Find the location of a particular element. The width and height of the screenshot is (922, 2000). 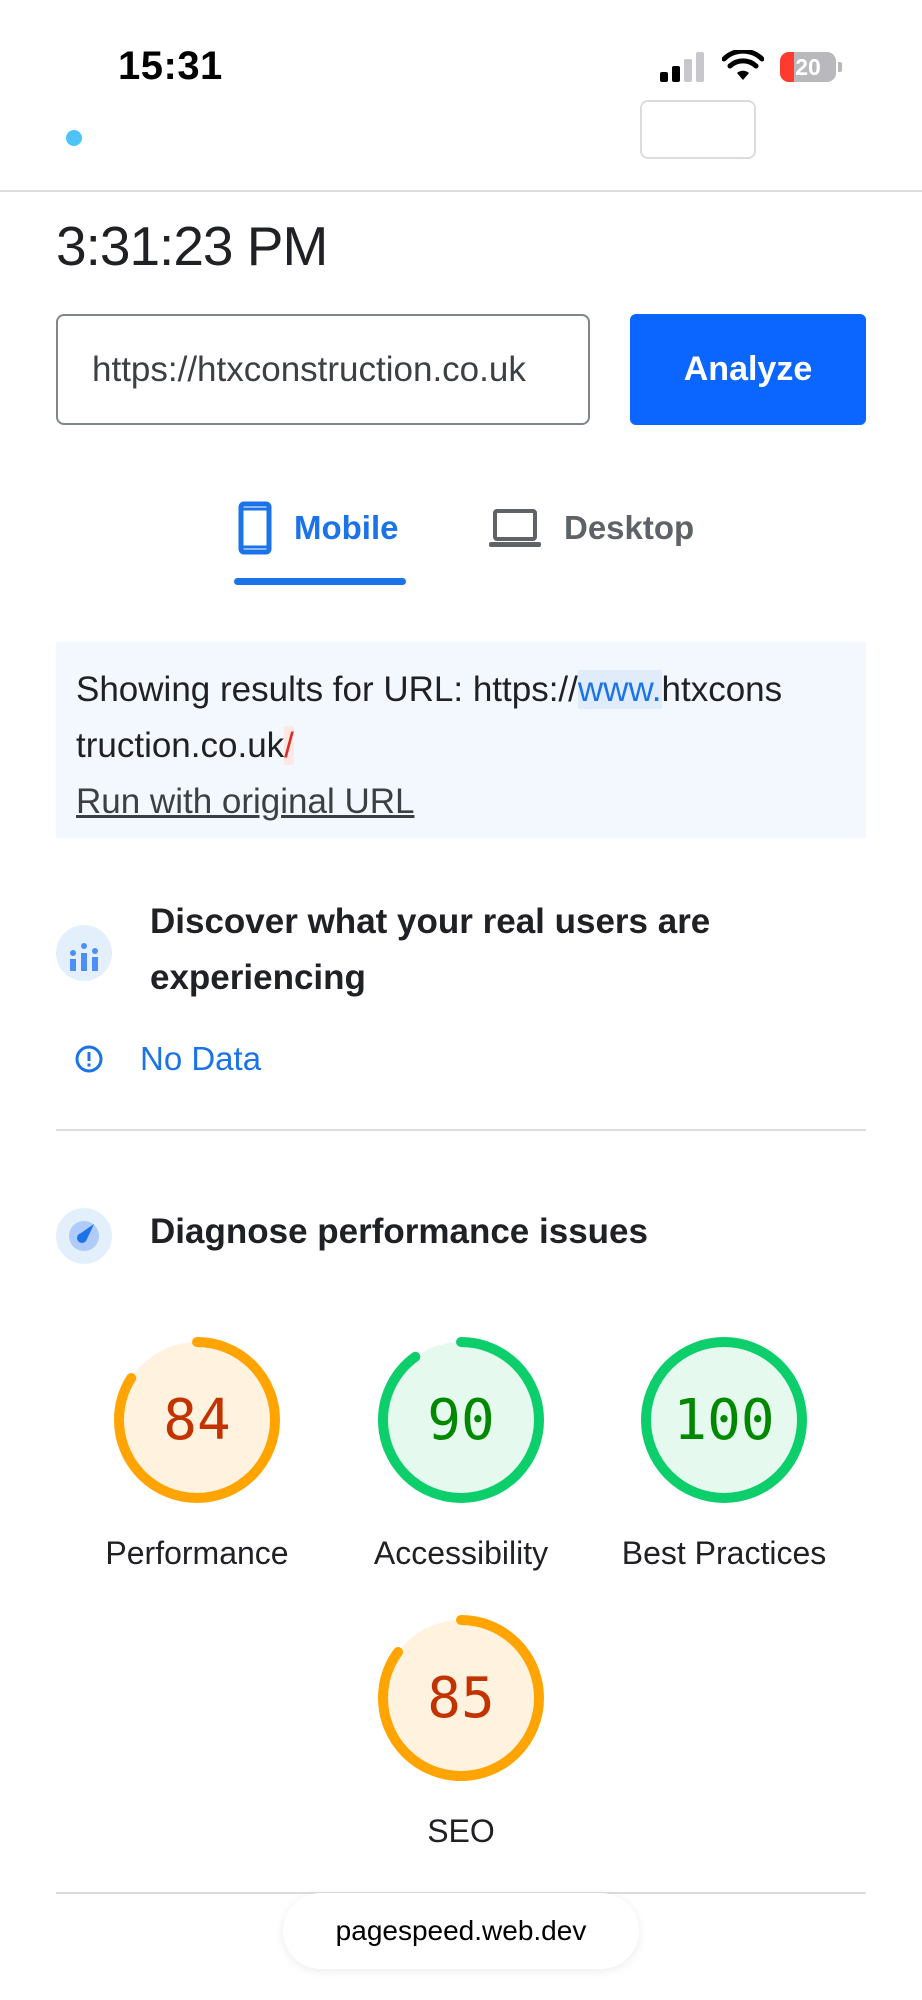

score-label: Best Practices is located at coordinates (724, 1553).